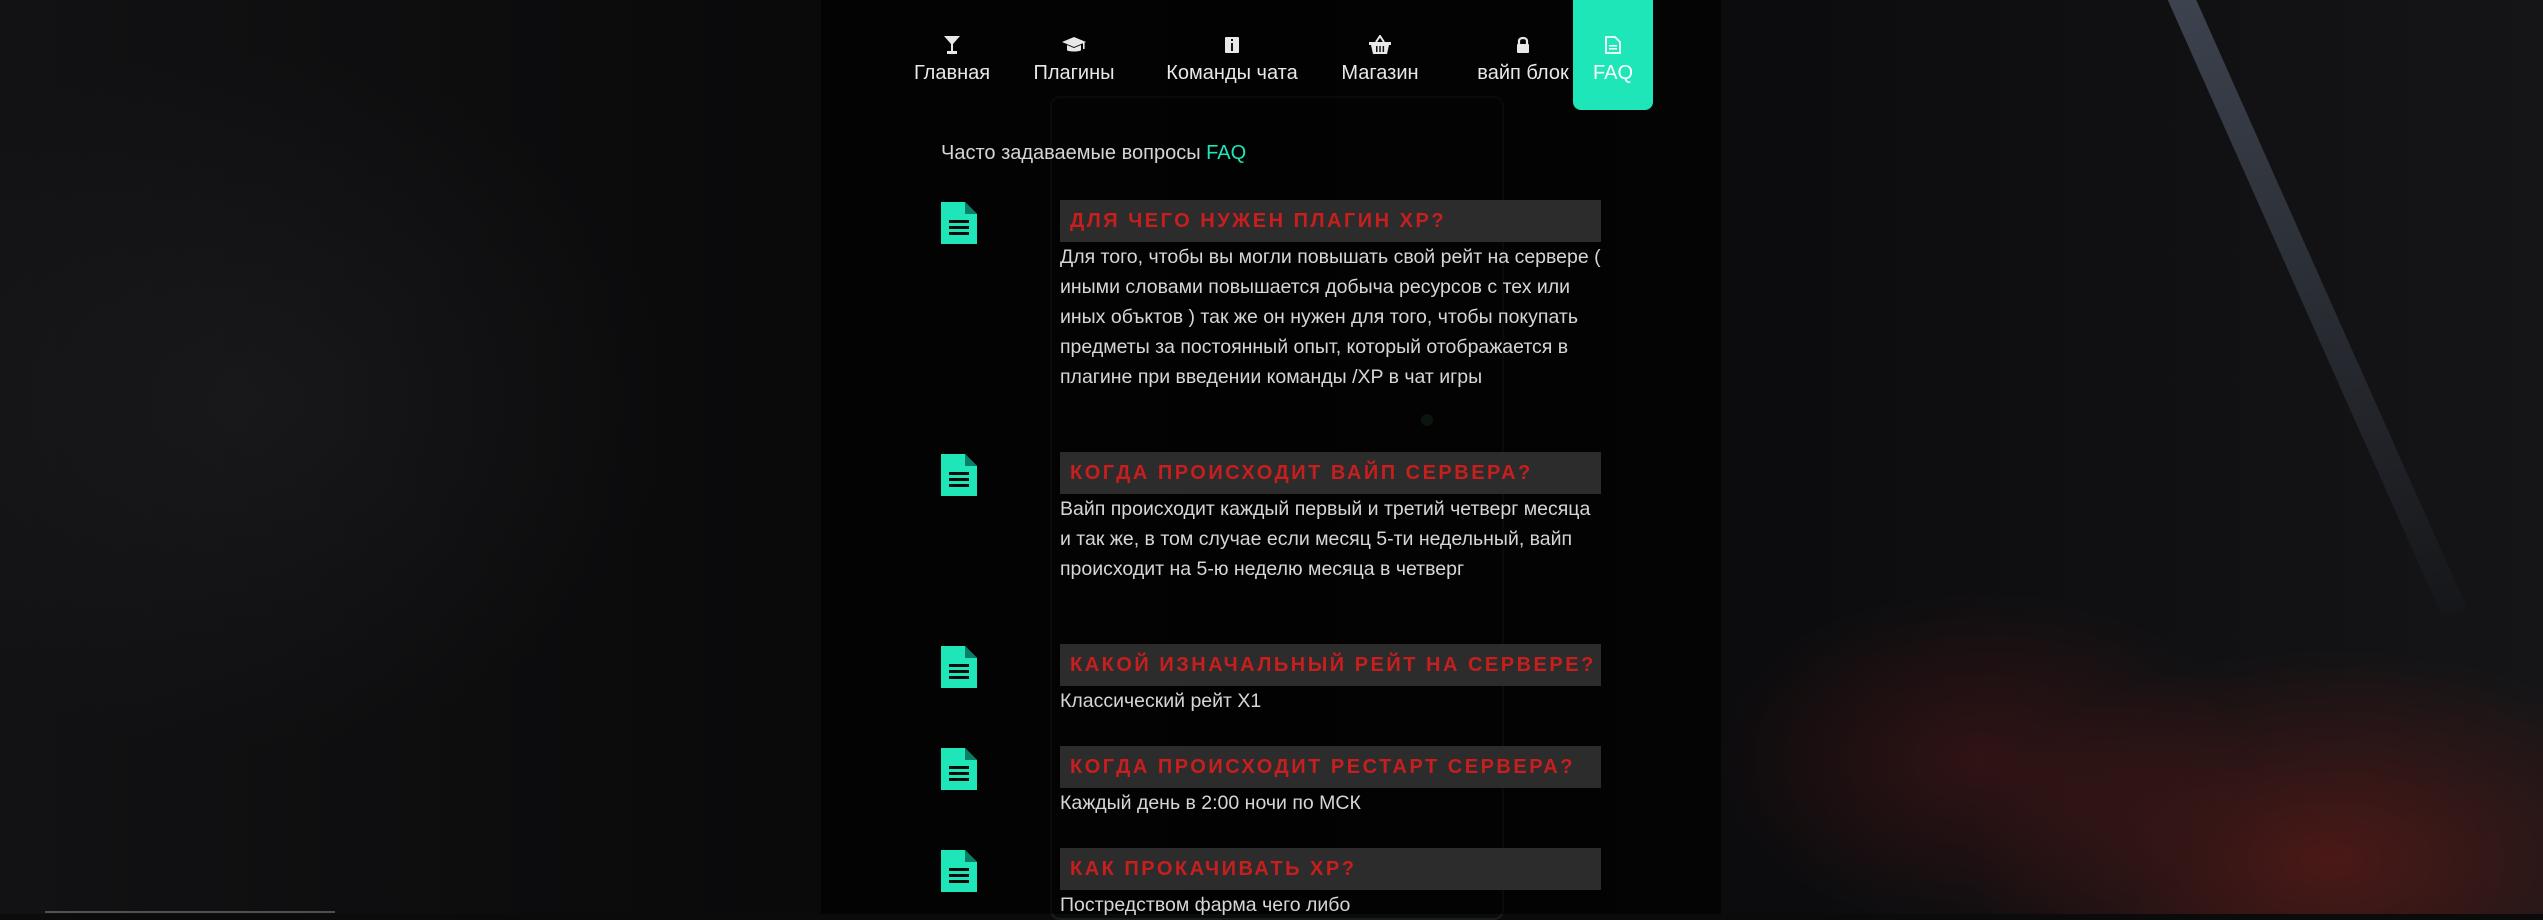 Image resolution: width=2543 pixels, height=920 pixels. What do you see at coordinates (1330, 869) in the screenshot?
I see `faq-question: Как прокачивать XP?` at bounding box center [1330, 869].